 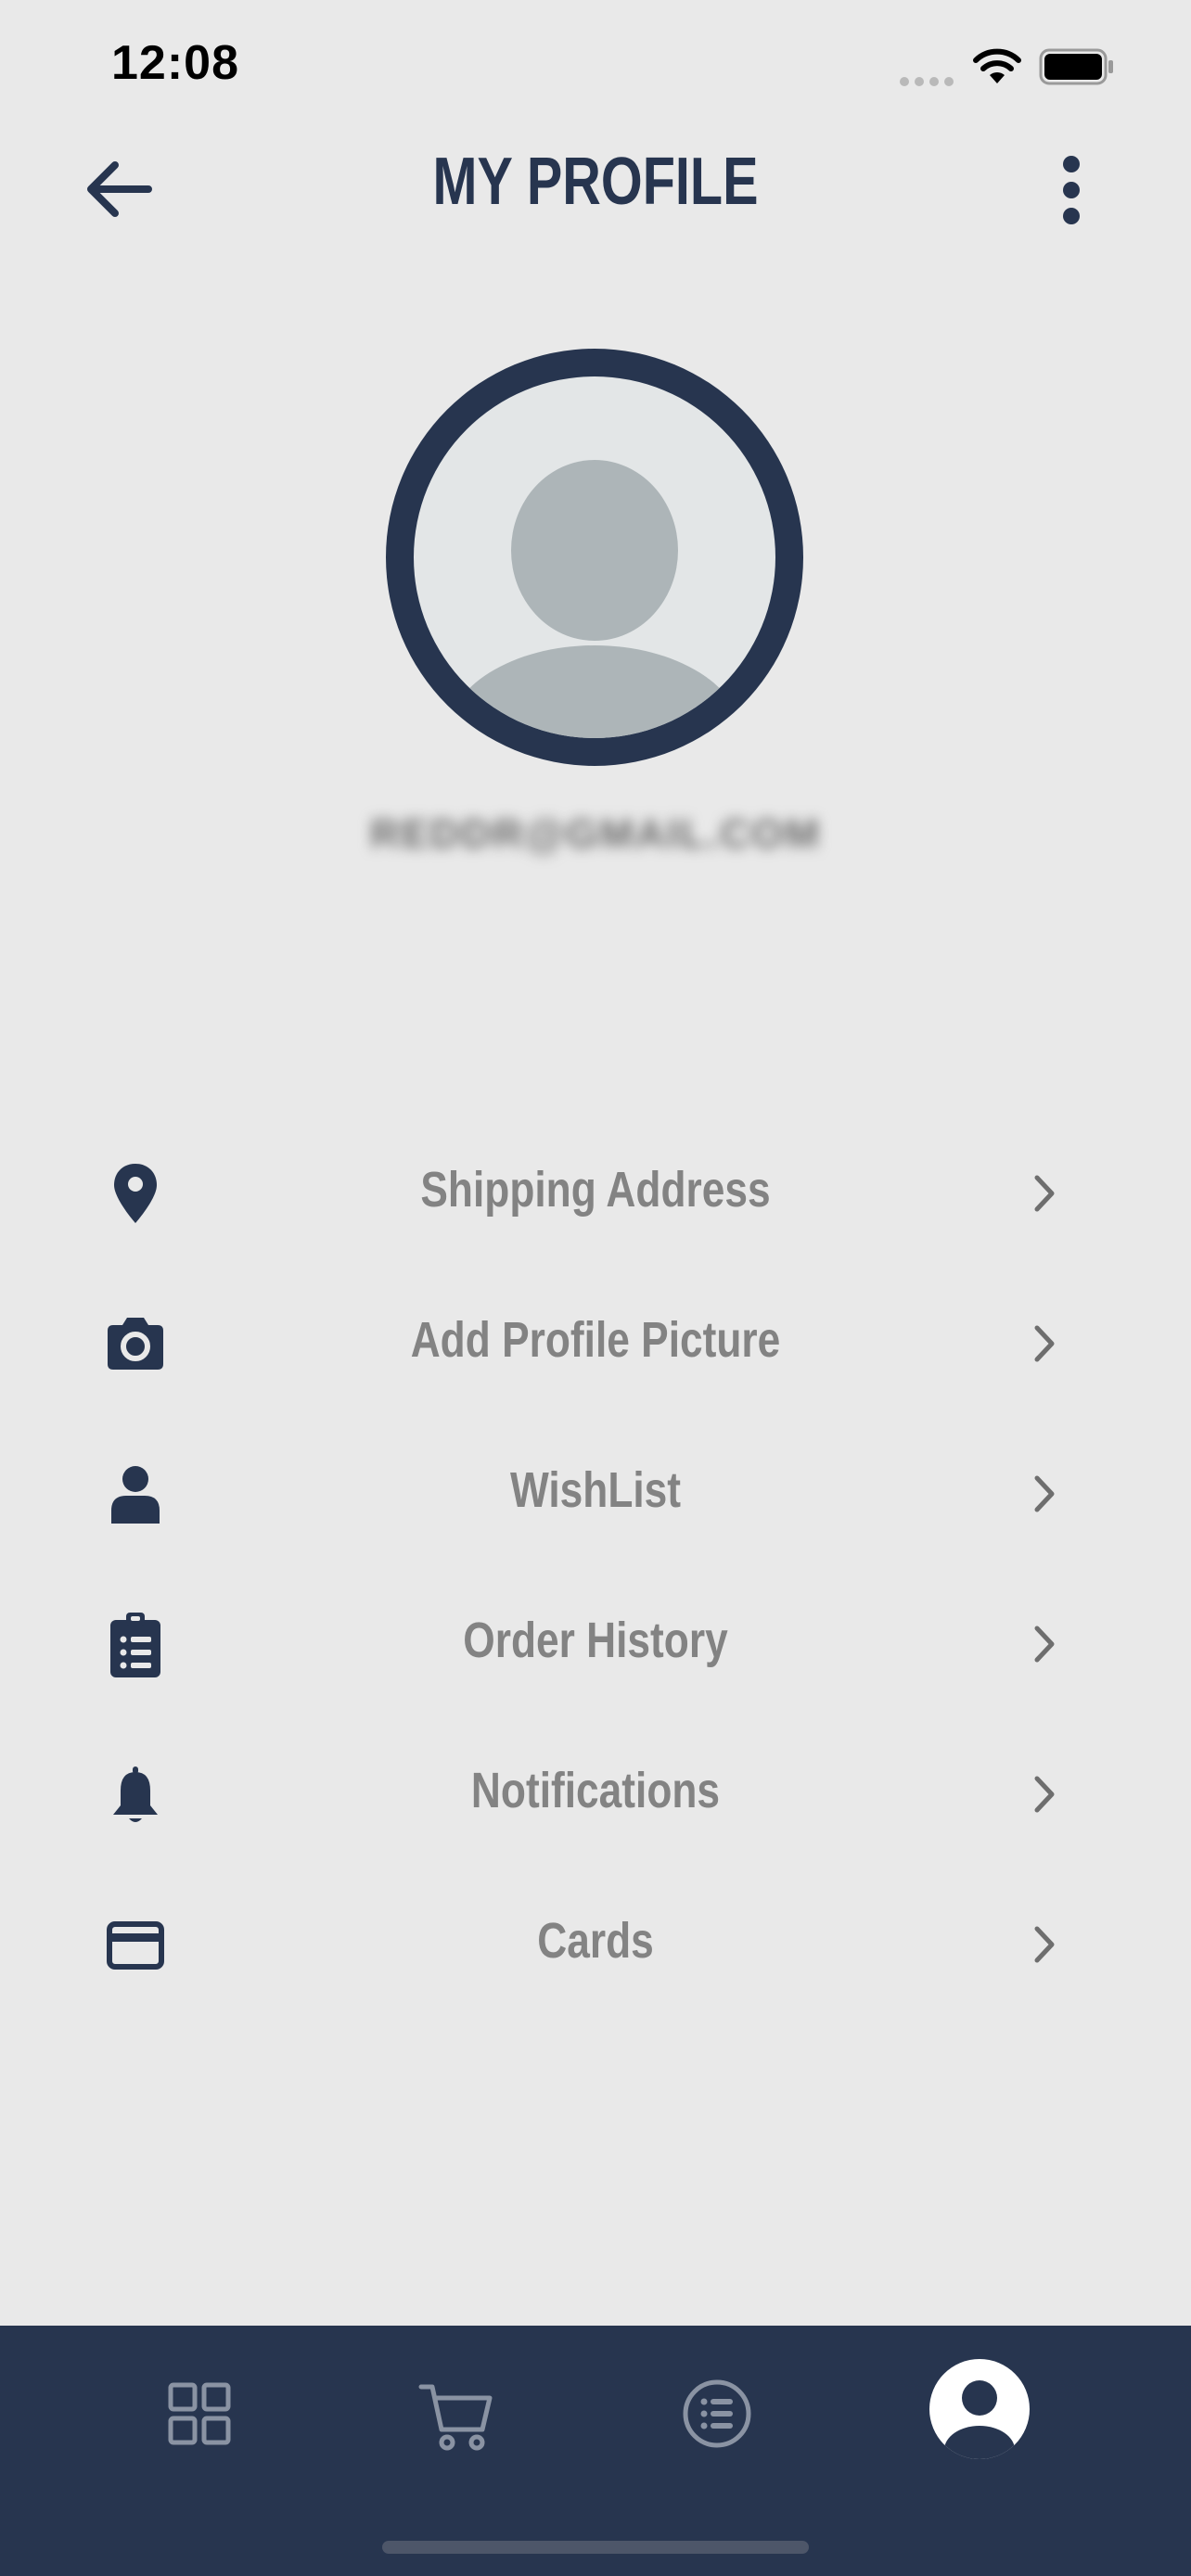 I want to click on menu-item-label: WishList, so click(x=595, y=1490).